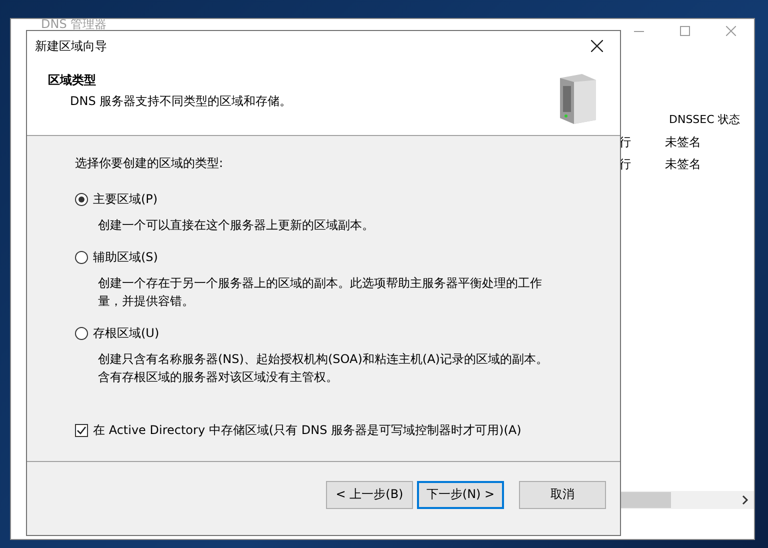  I want to click on dialog-title: 新建区域向导, so click(71, 46).